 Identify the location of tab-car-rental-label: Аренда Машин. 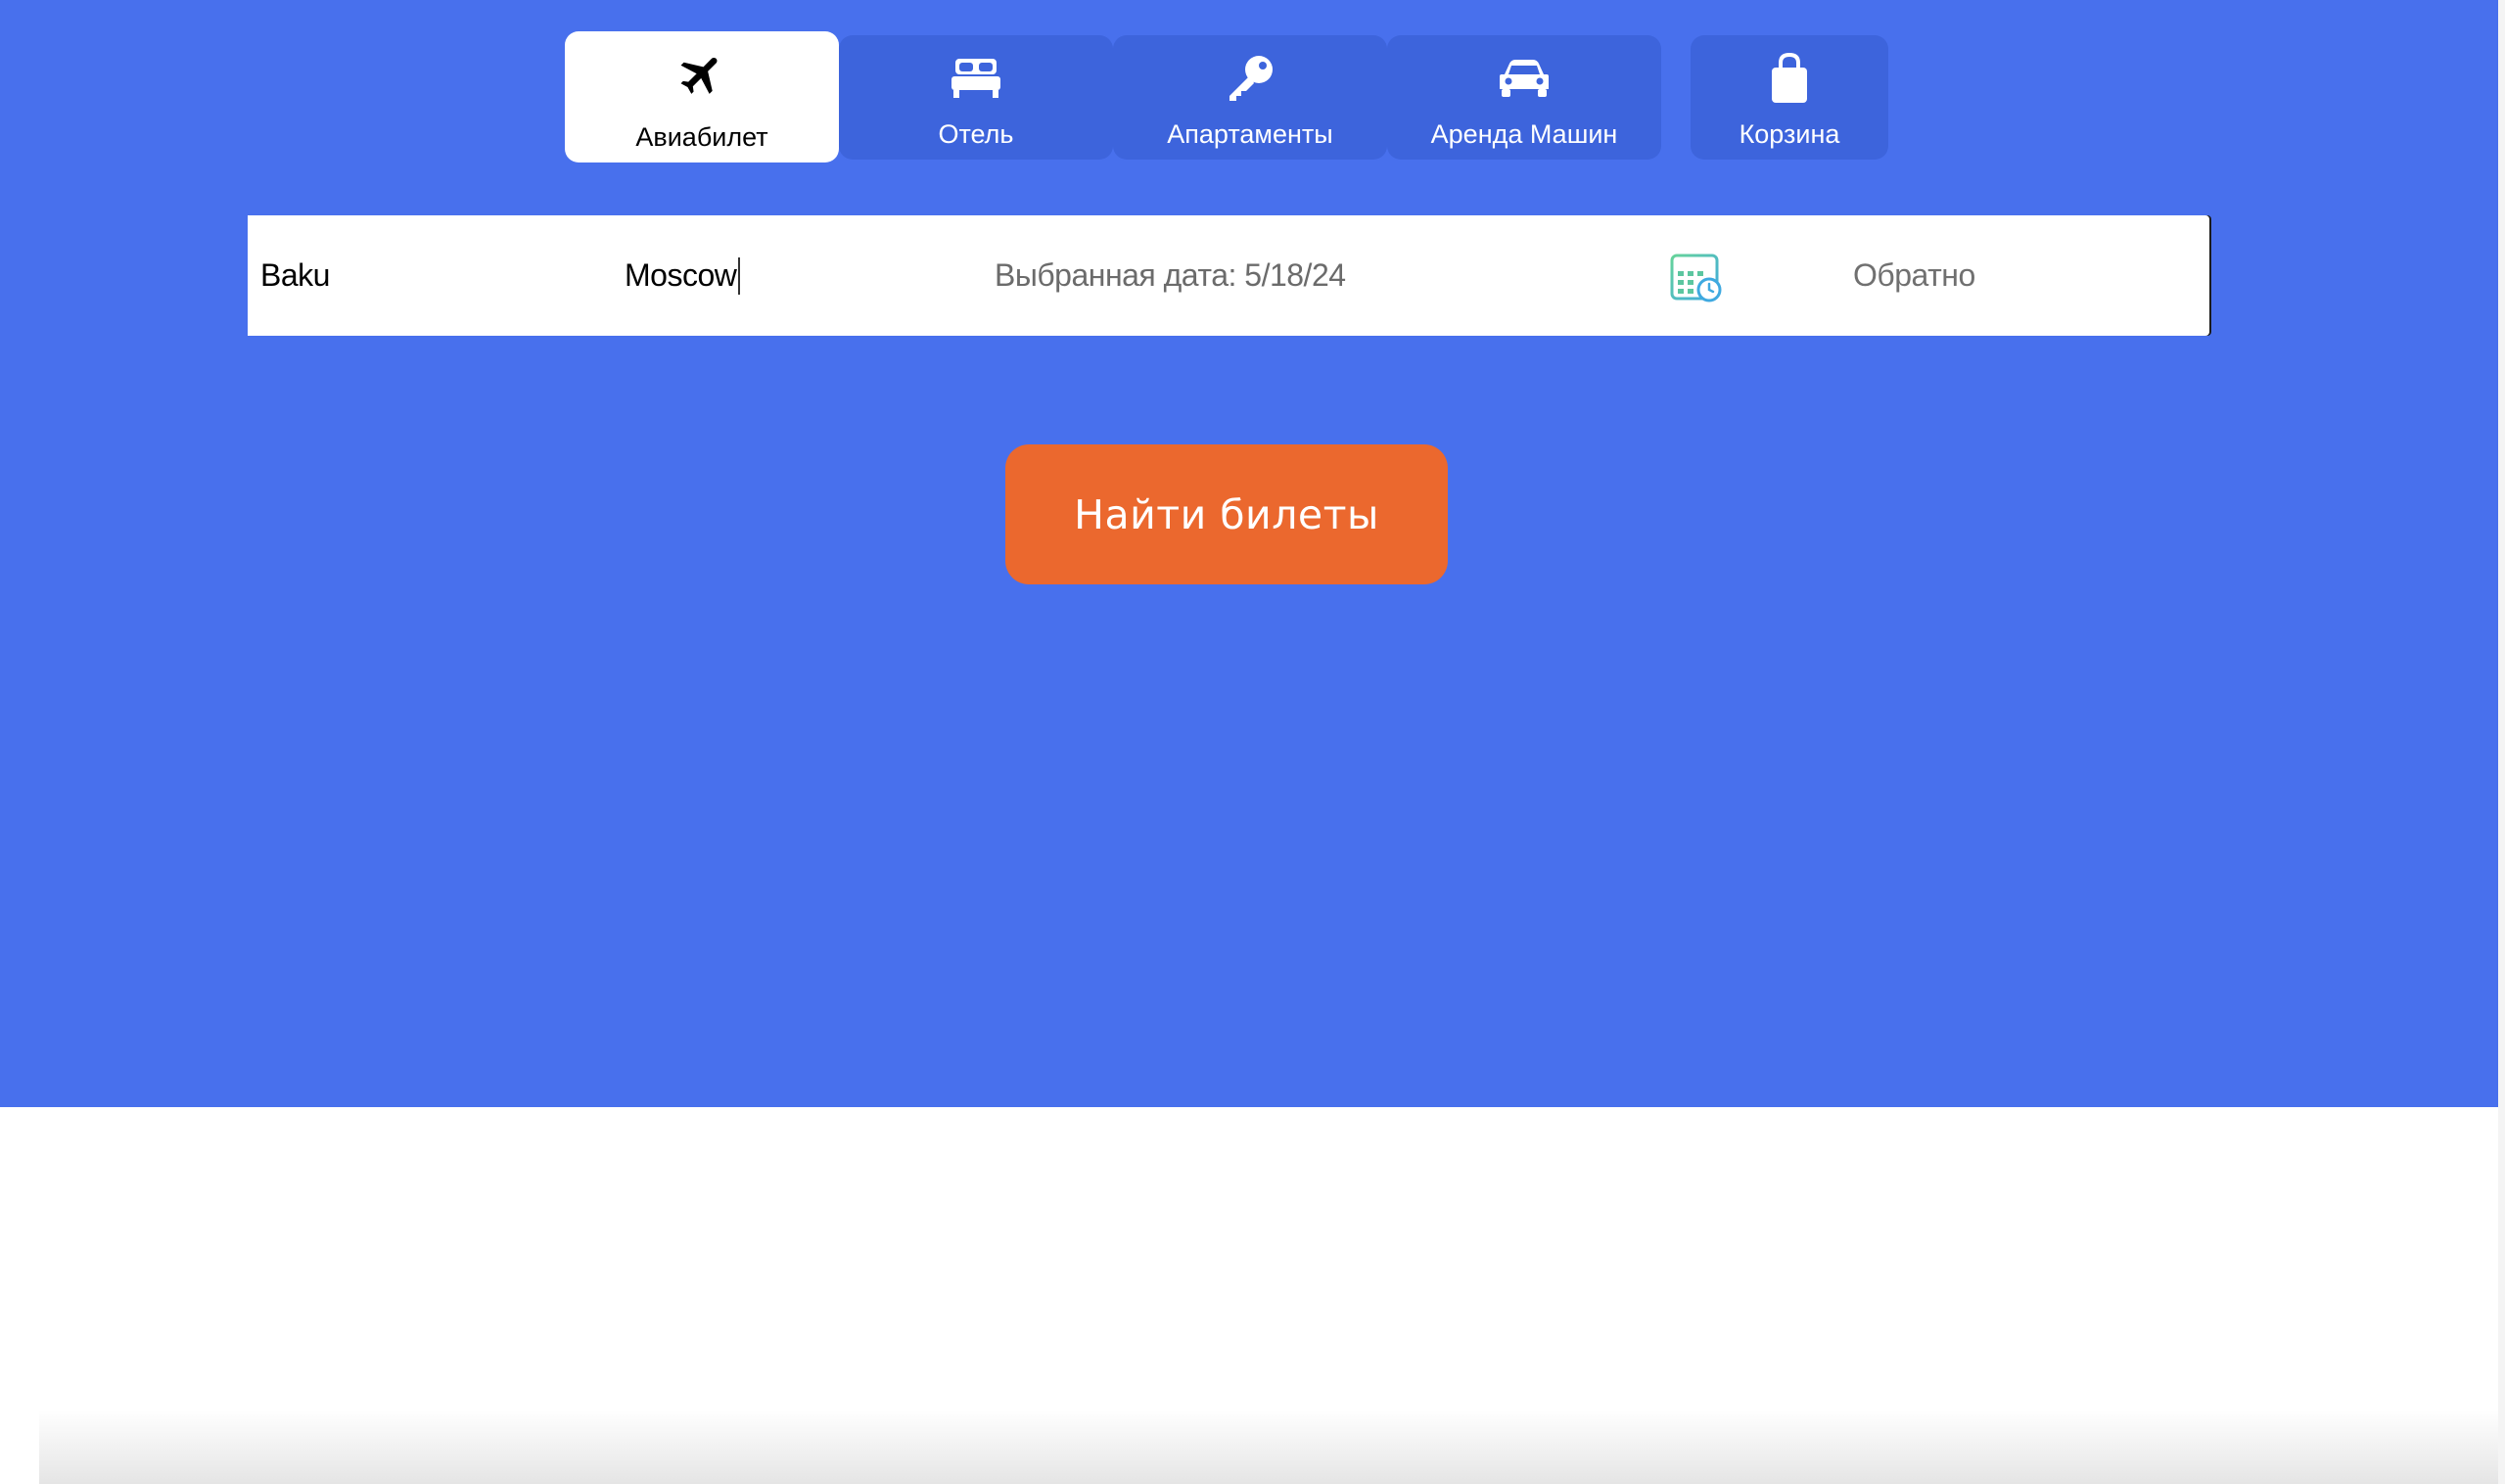
(1524, 134).